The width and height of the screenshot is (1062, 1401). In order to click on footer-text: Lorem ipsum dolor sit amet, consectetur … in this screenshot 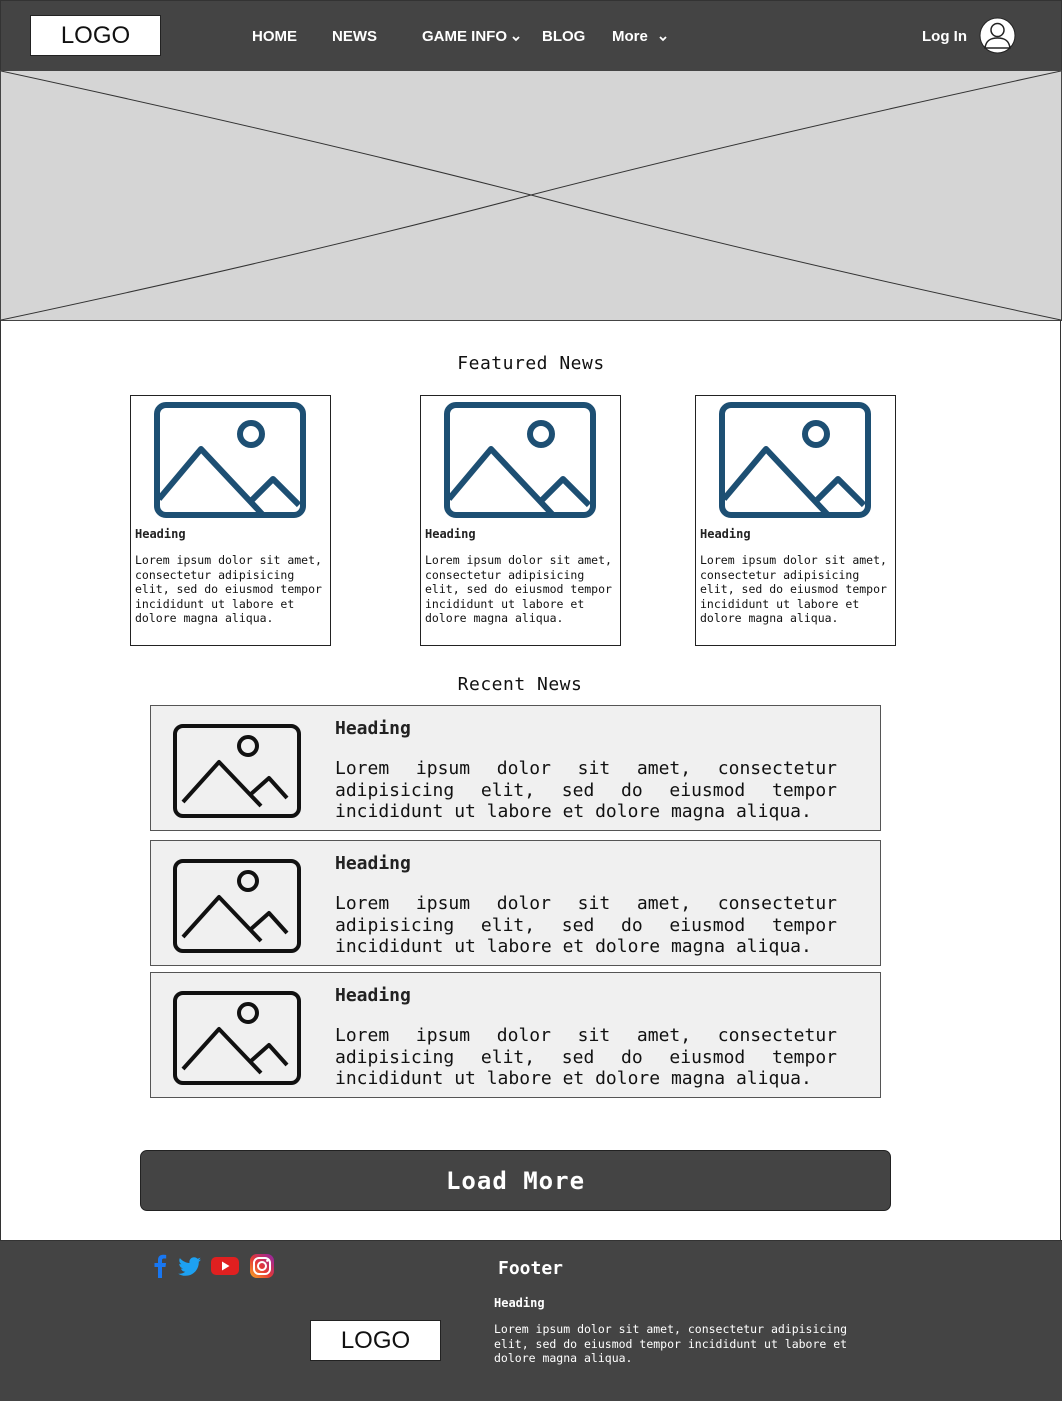, I will do `click(671, 1343)`.